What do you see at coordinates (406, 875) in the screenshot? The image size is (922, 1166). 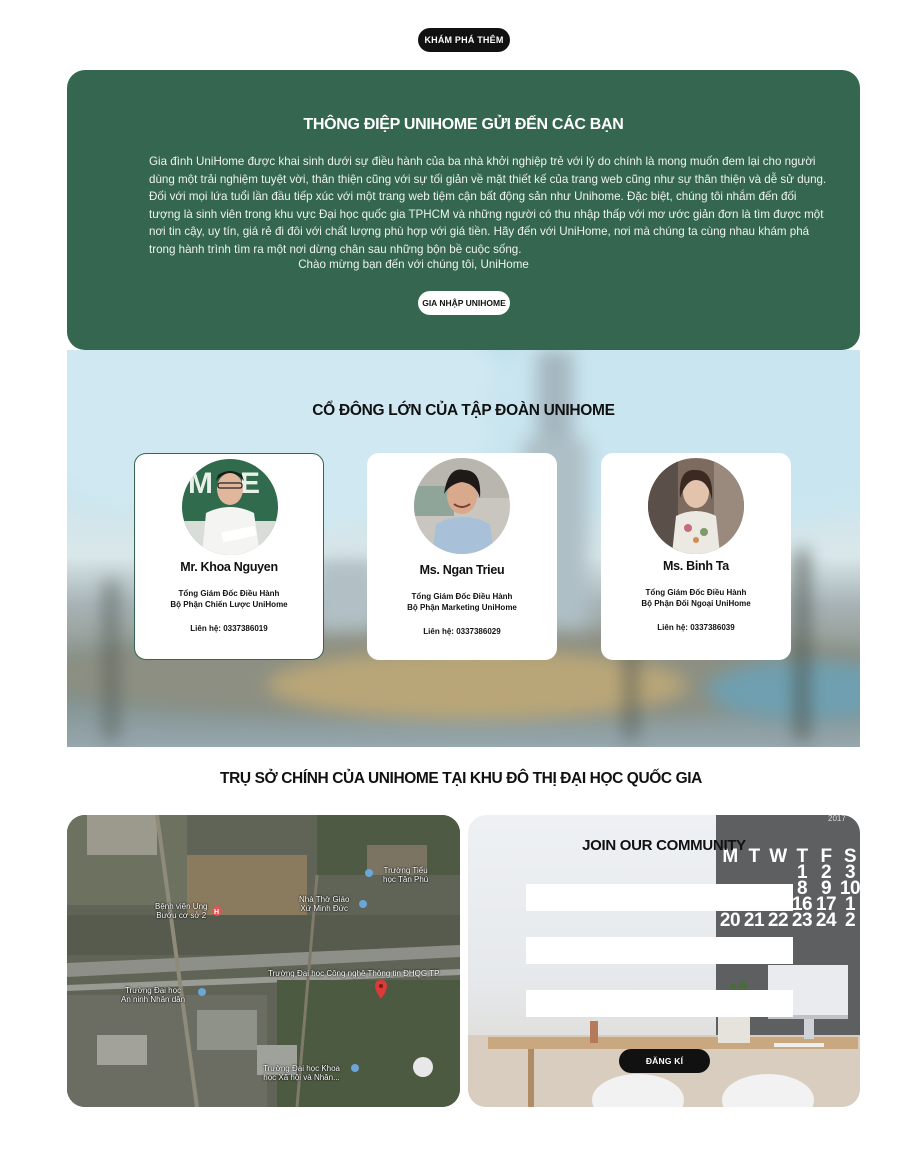 I see `map-label: Trường Tiểu học Tân Phú` at bounding box center [406, 875].